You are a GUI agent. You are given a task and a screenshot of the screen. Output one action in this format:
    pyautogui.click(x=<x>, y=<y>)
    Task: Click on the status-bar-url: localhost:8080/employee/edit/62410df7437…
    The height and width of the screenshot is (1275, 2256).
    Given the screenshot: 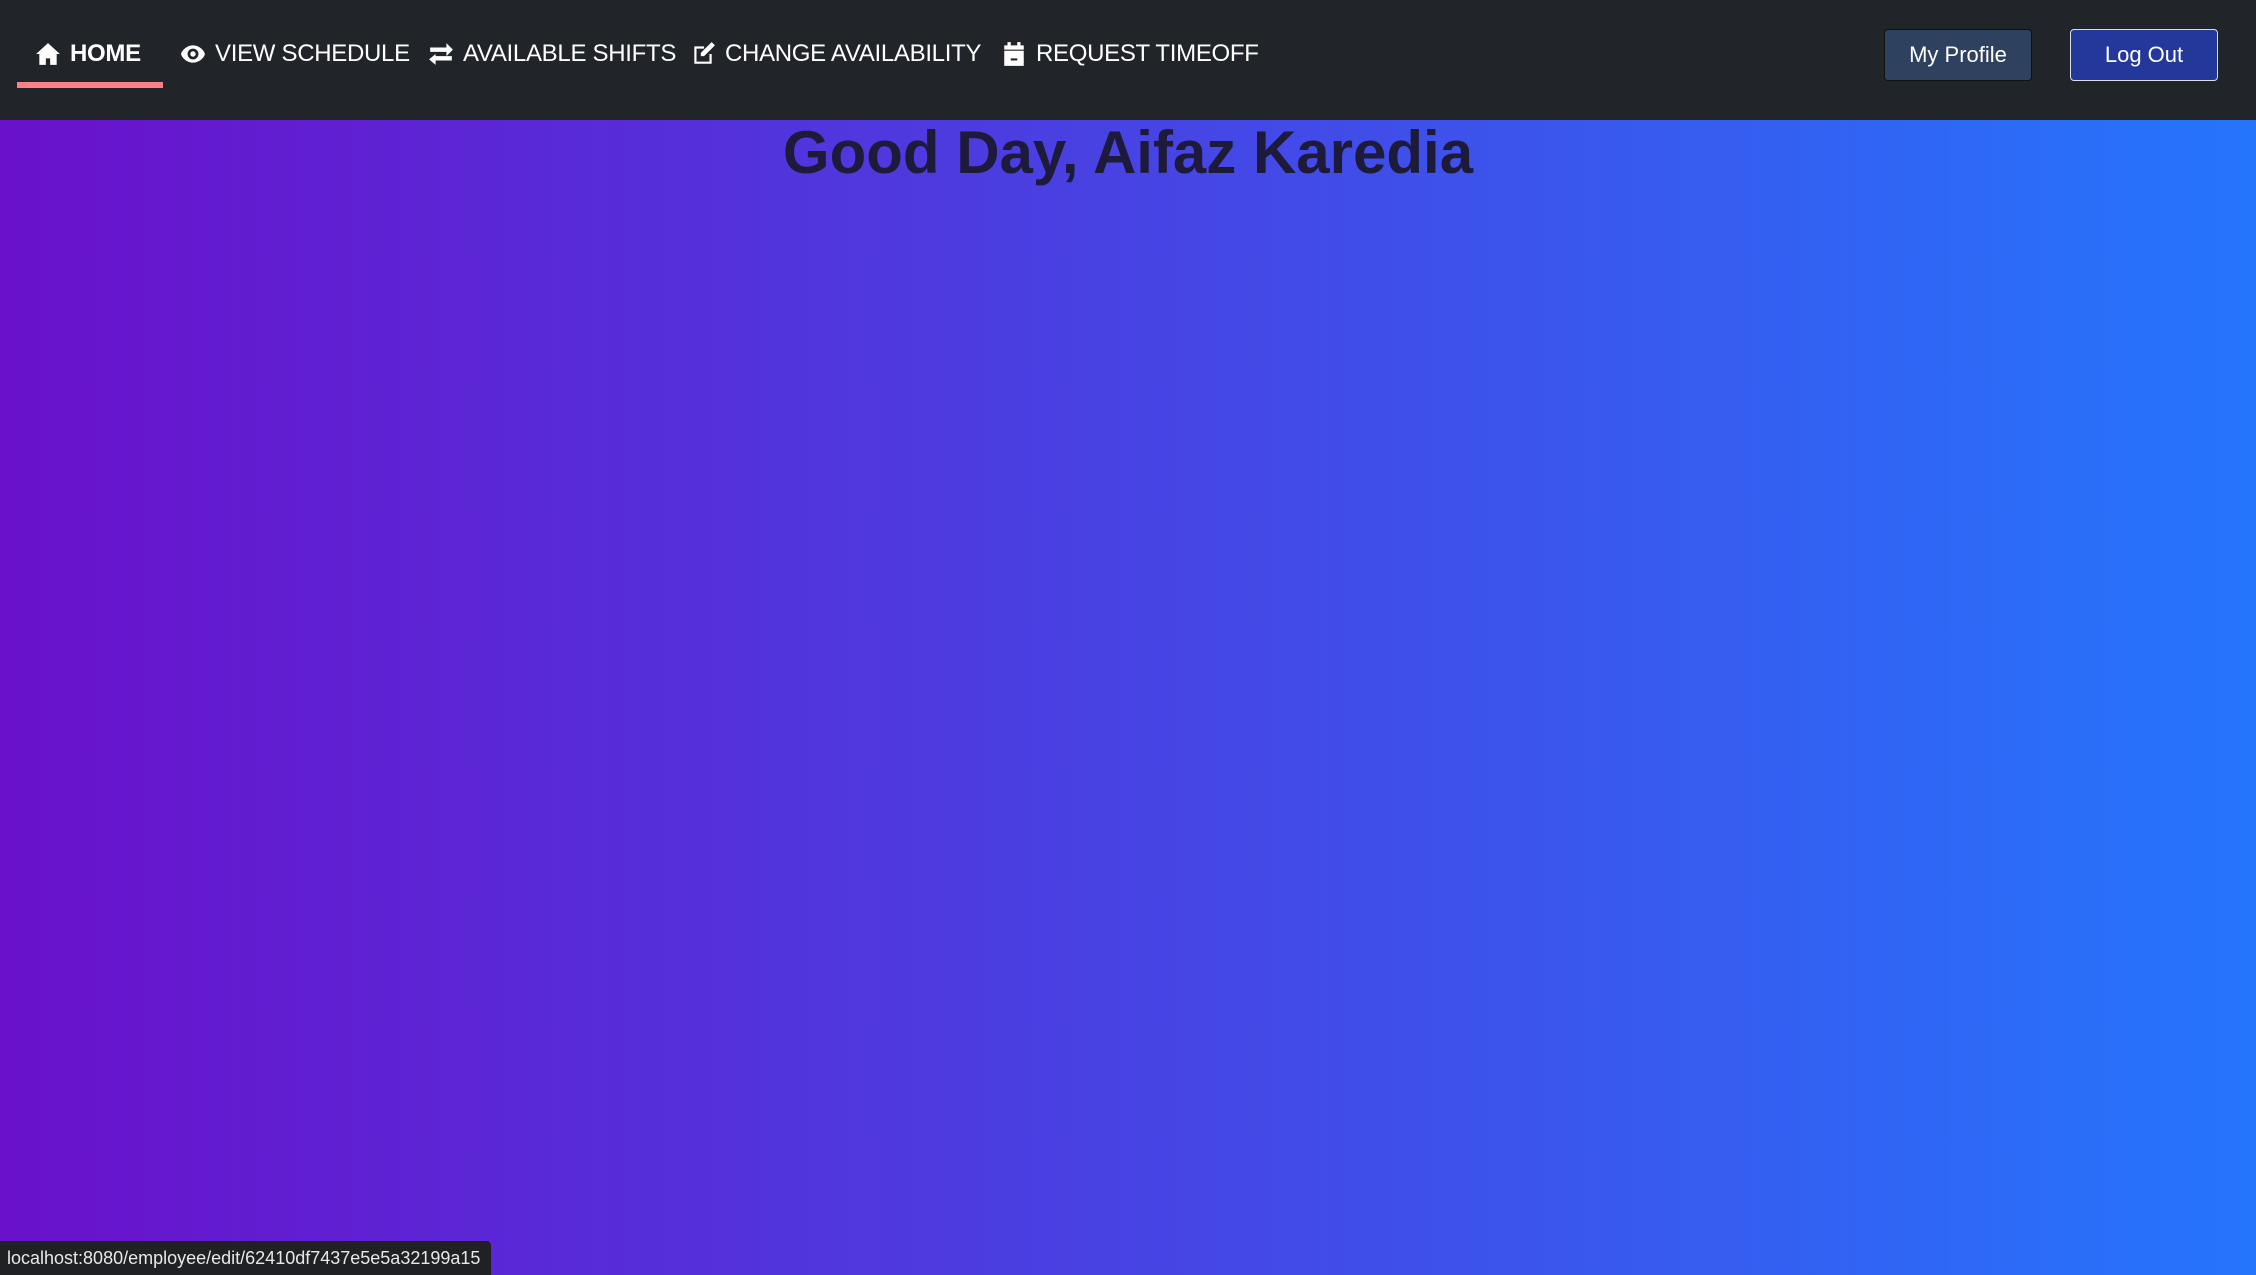 What is the action you would take?
    pyautogui.click(x=245, y=1258)
    